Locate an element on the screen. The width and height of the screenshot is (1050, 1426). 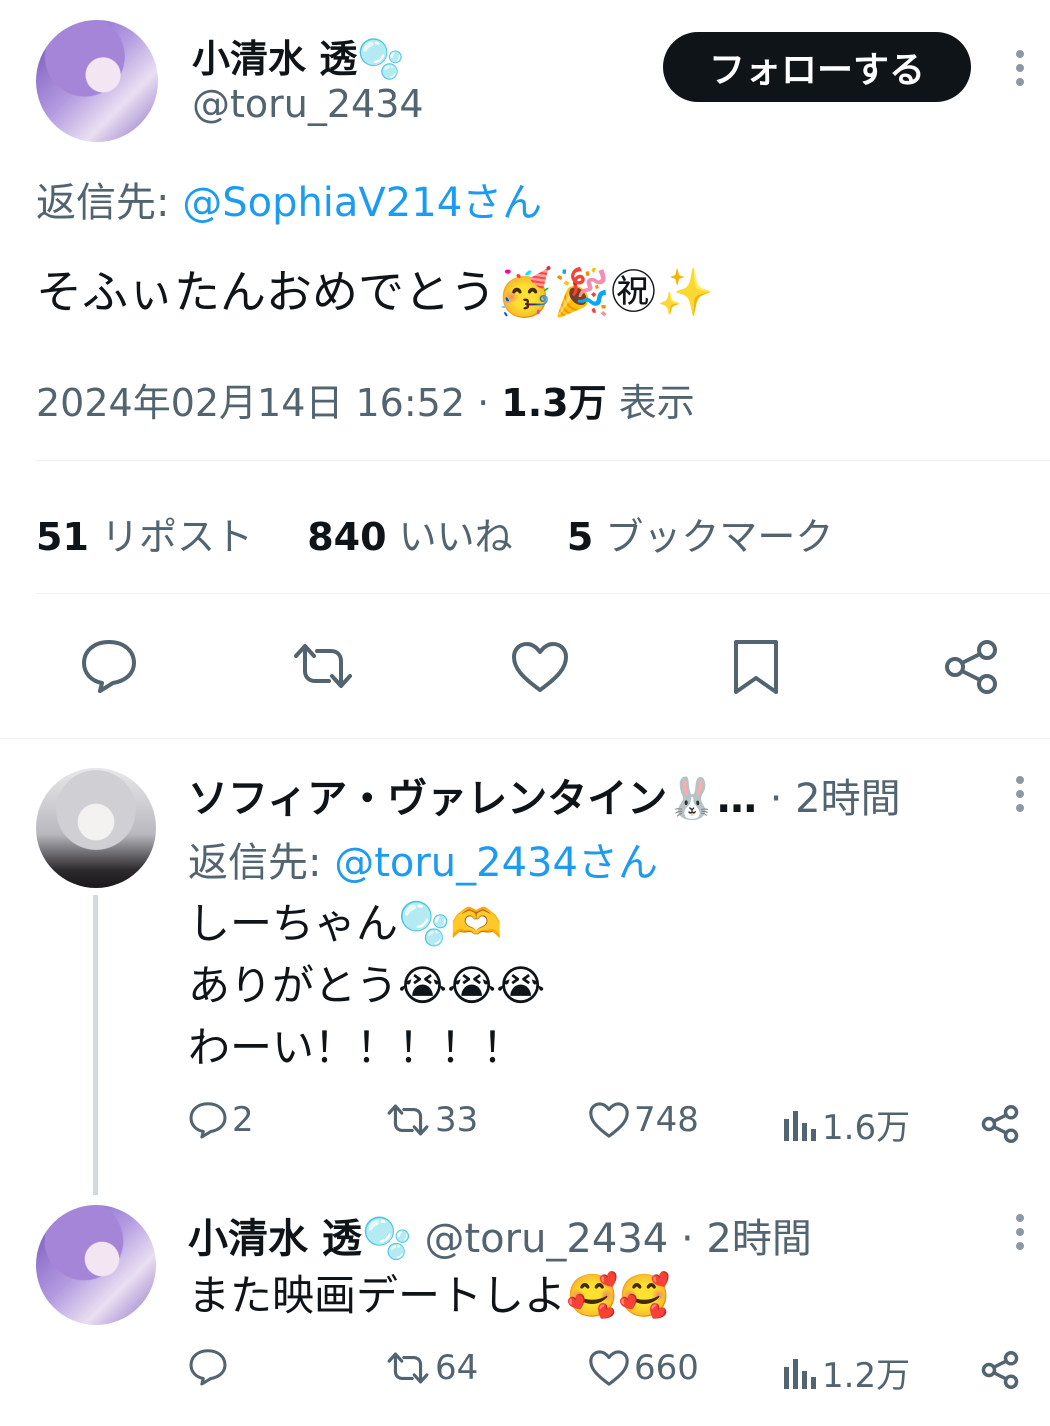
thread-line is located at coordinates (95, 1045).